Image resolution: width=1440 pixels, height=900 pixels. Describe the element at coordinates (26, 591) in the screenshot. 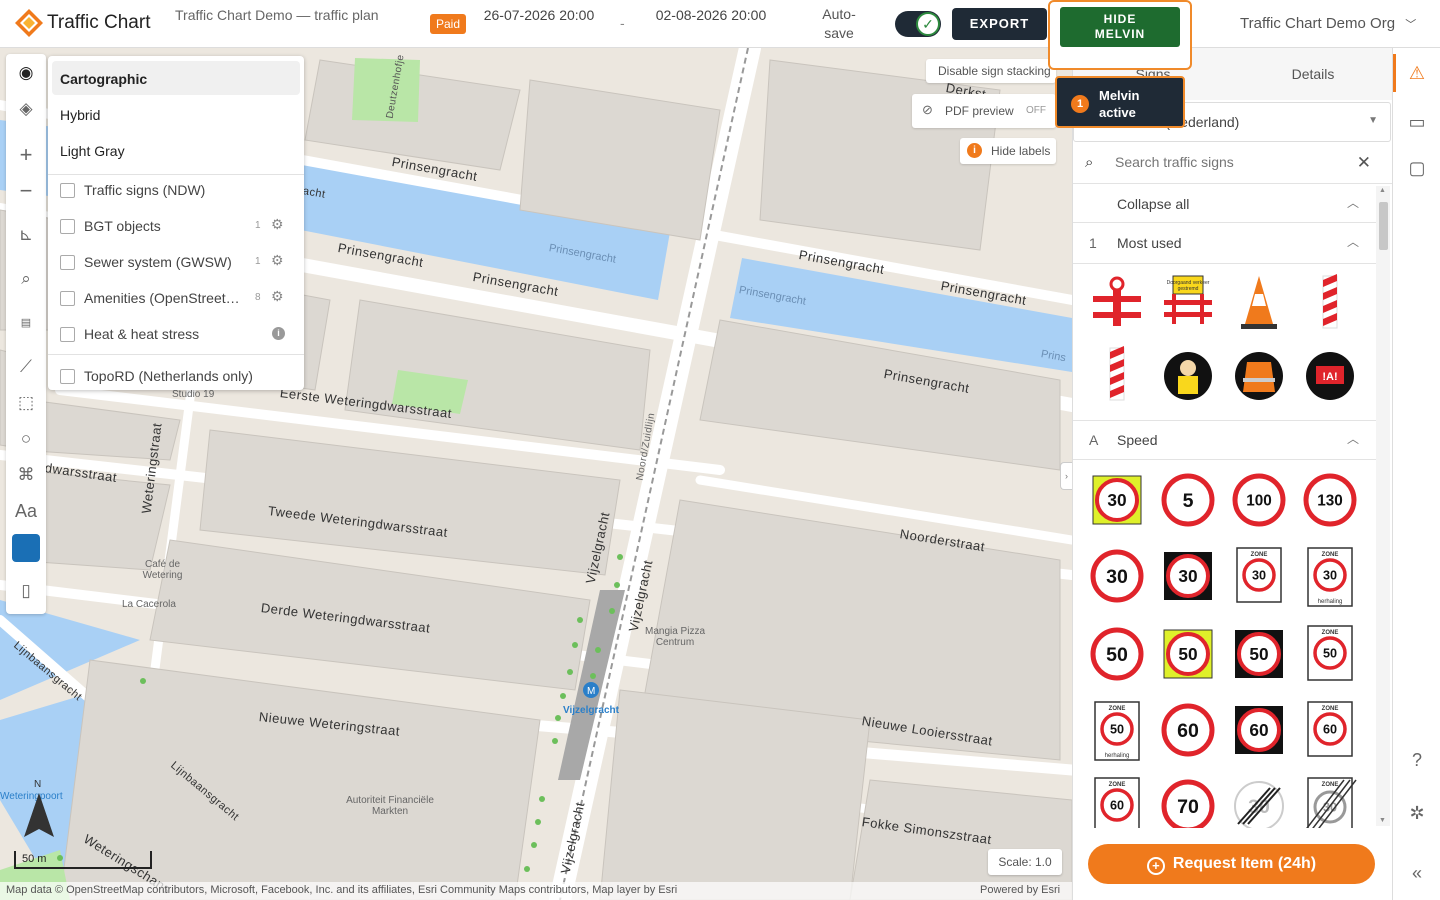

I see `document-edit-icon: ▯` at that location.